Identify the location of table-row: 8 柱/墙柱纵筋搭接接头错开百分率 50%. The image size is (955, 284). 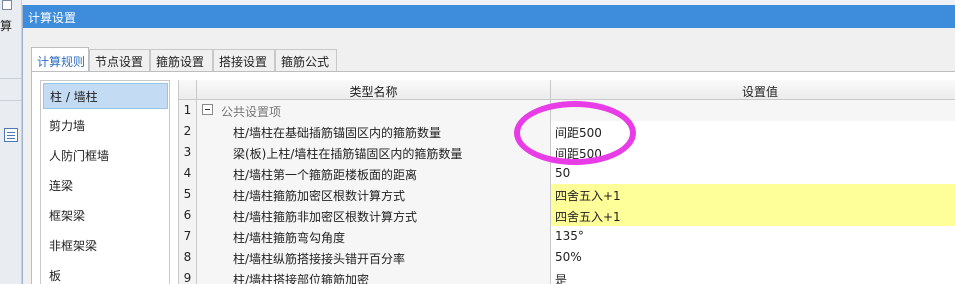
(567, 257).